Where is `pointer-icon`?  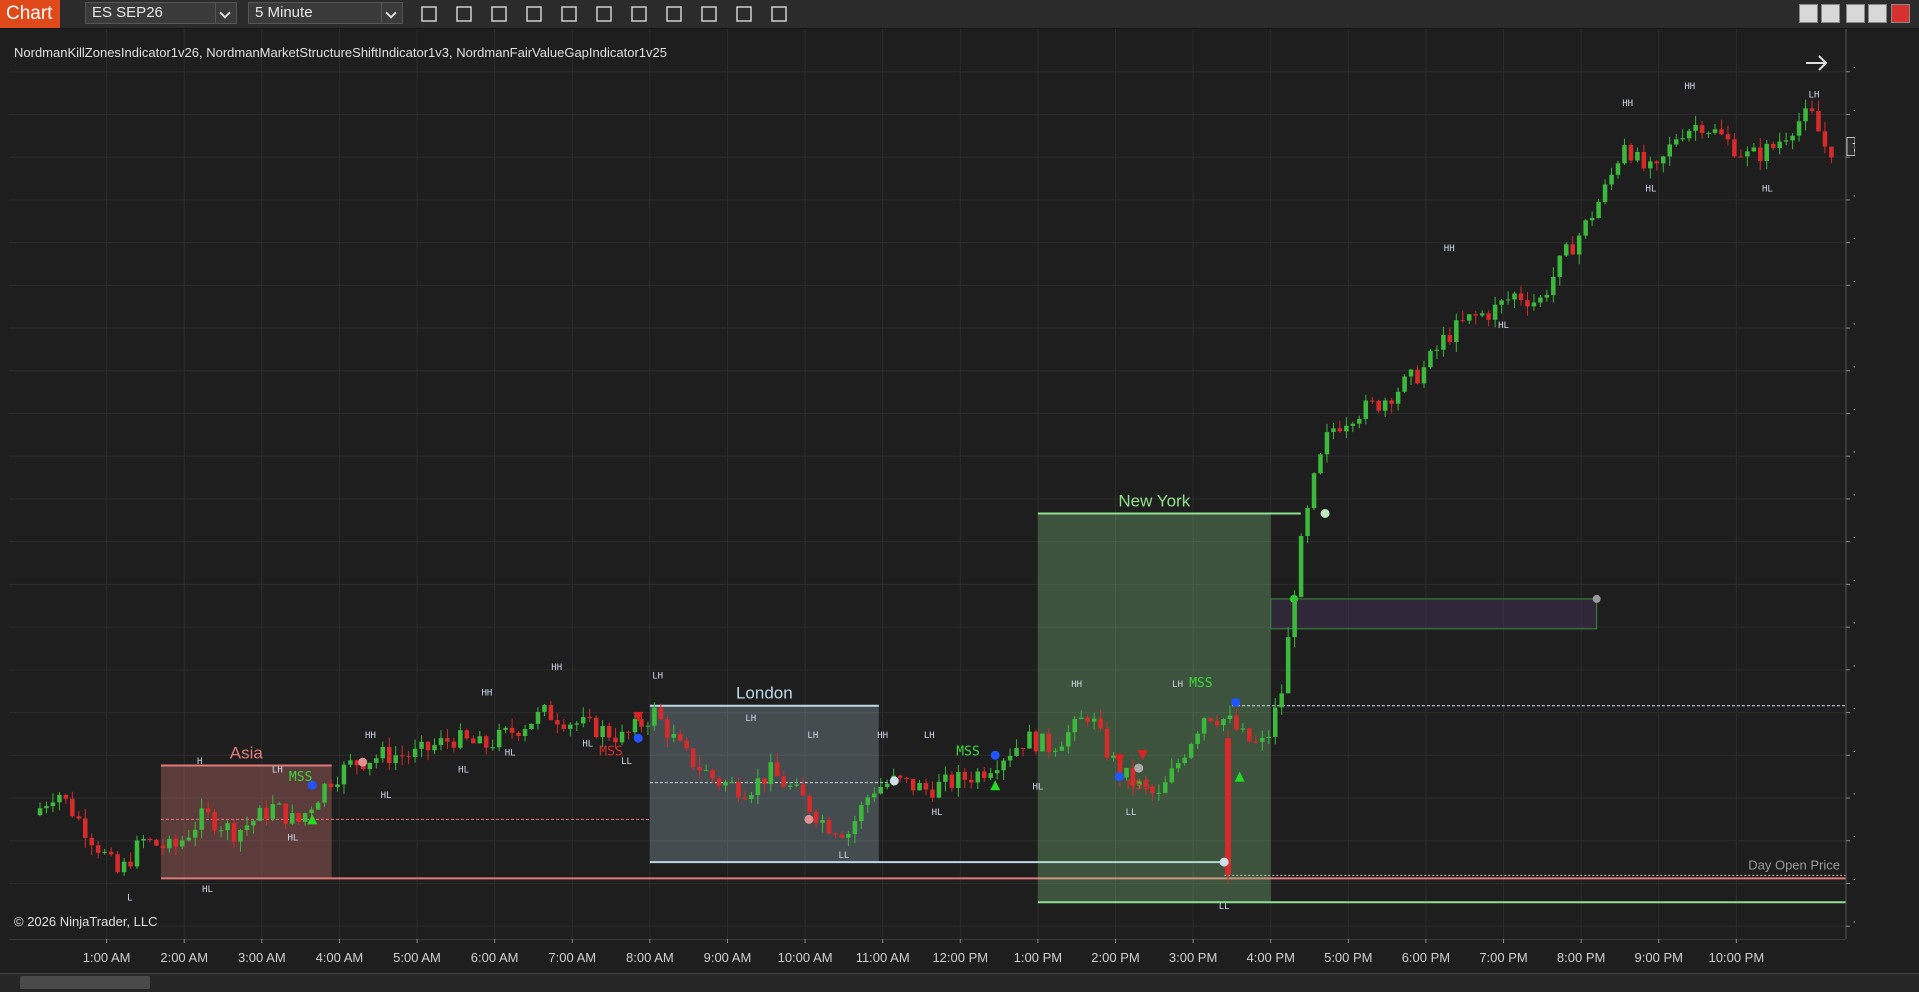 pointer-icon is located at coordinates (569, 14).